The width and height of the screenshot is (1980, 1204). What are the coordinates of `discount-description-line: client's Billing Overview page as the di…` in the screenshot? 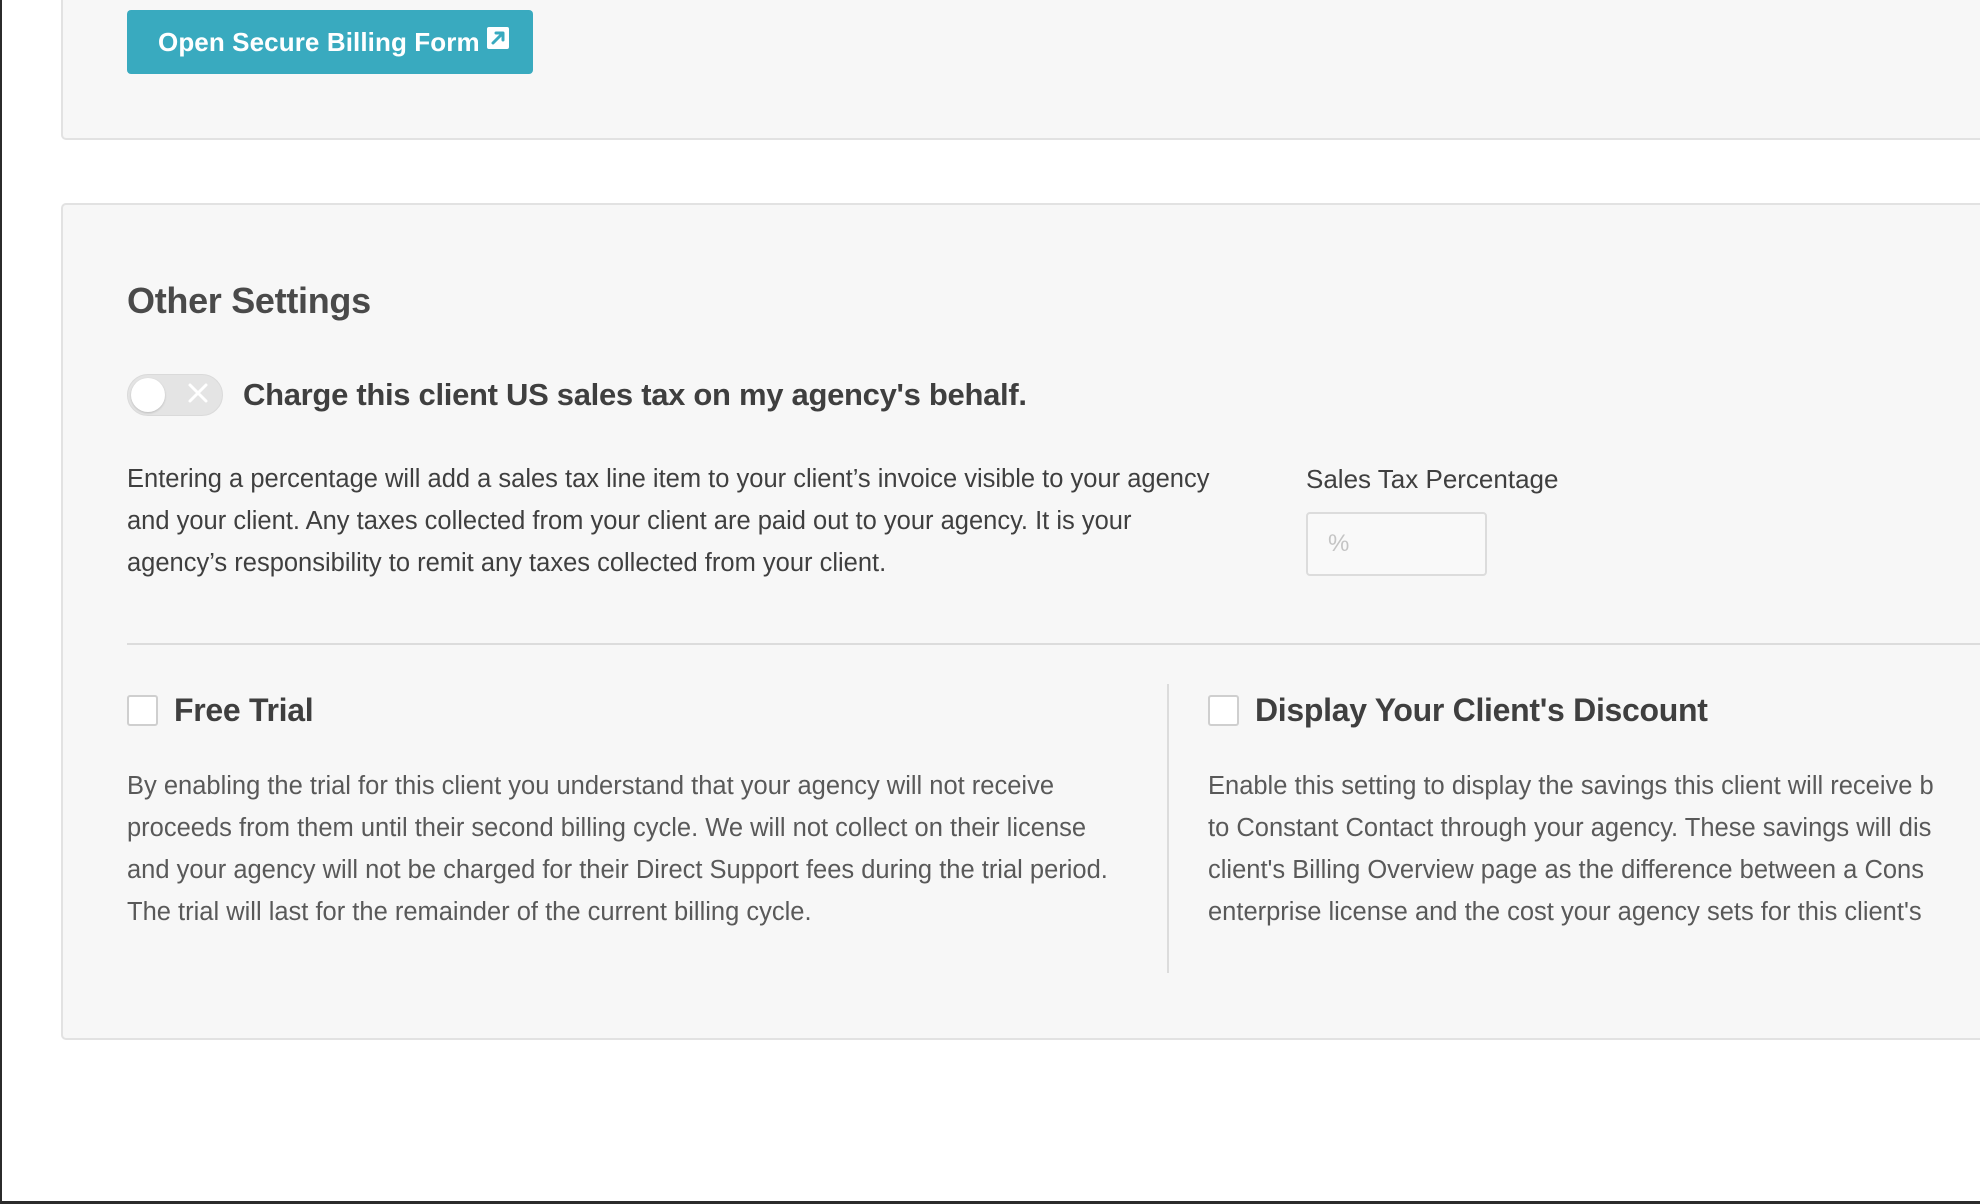 It's located at (1566, 870).